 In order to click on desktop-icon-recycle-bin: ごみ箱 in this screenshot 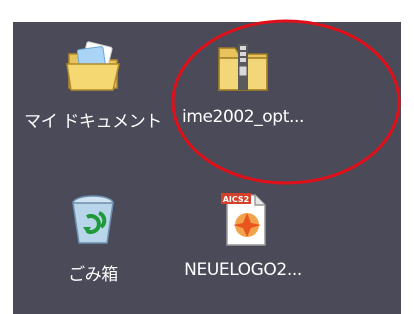, I will do `click(95, 242)`.